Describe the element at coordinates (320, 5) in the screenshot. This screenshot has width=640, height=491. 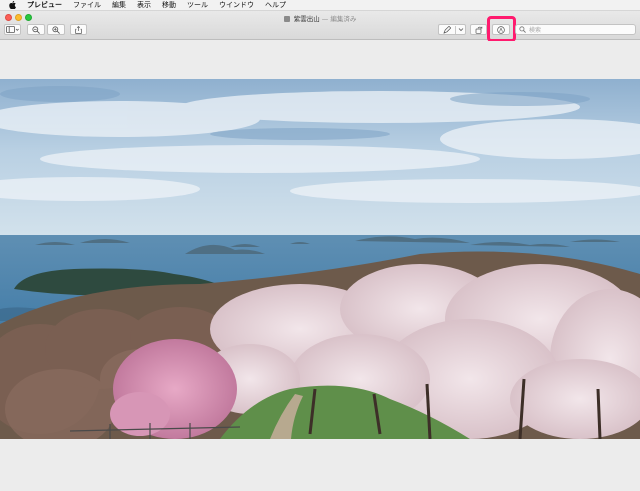
I see `menu-bar: プレビュー ファイル 編集 表示 移動 ツール ウインドウ ヘルプ` at that location.